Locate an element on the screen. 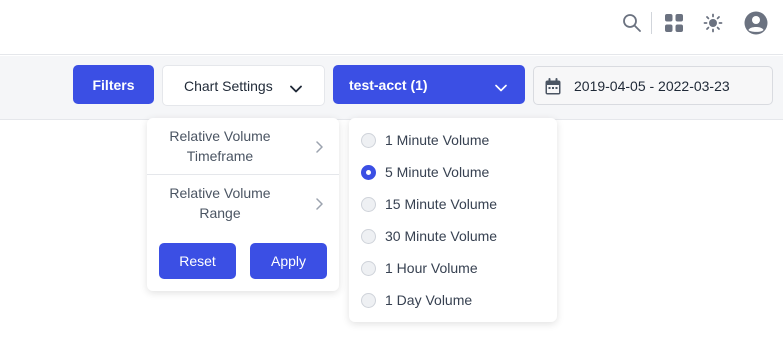 The image size is (783, 344). radio-option-30-minute: 30 Minute Volume is located at coordinates (429, 236).